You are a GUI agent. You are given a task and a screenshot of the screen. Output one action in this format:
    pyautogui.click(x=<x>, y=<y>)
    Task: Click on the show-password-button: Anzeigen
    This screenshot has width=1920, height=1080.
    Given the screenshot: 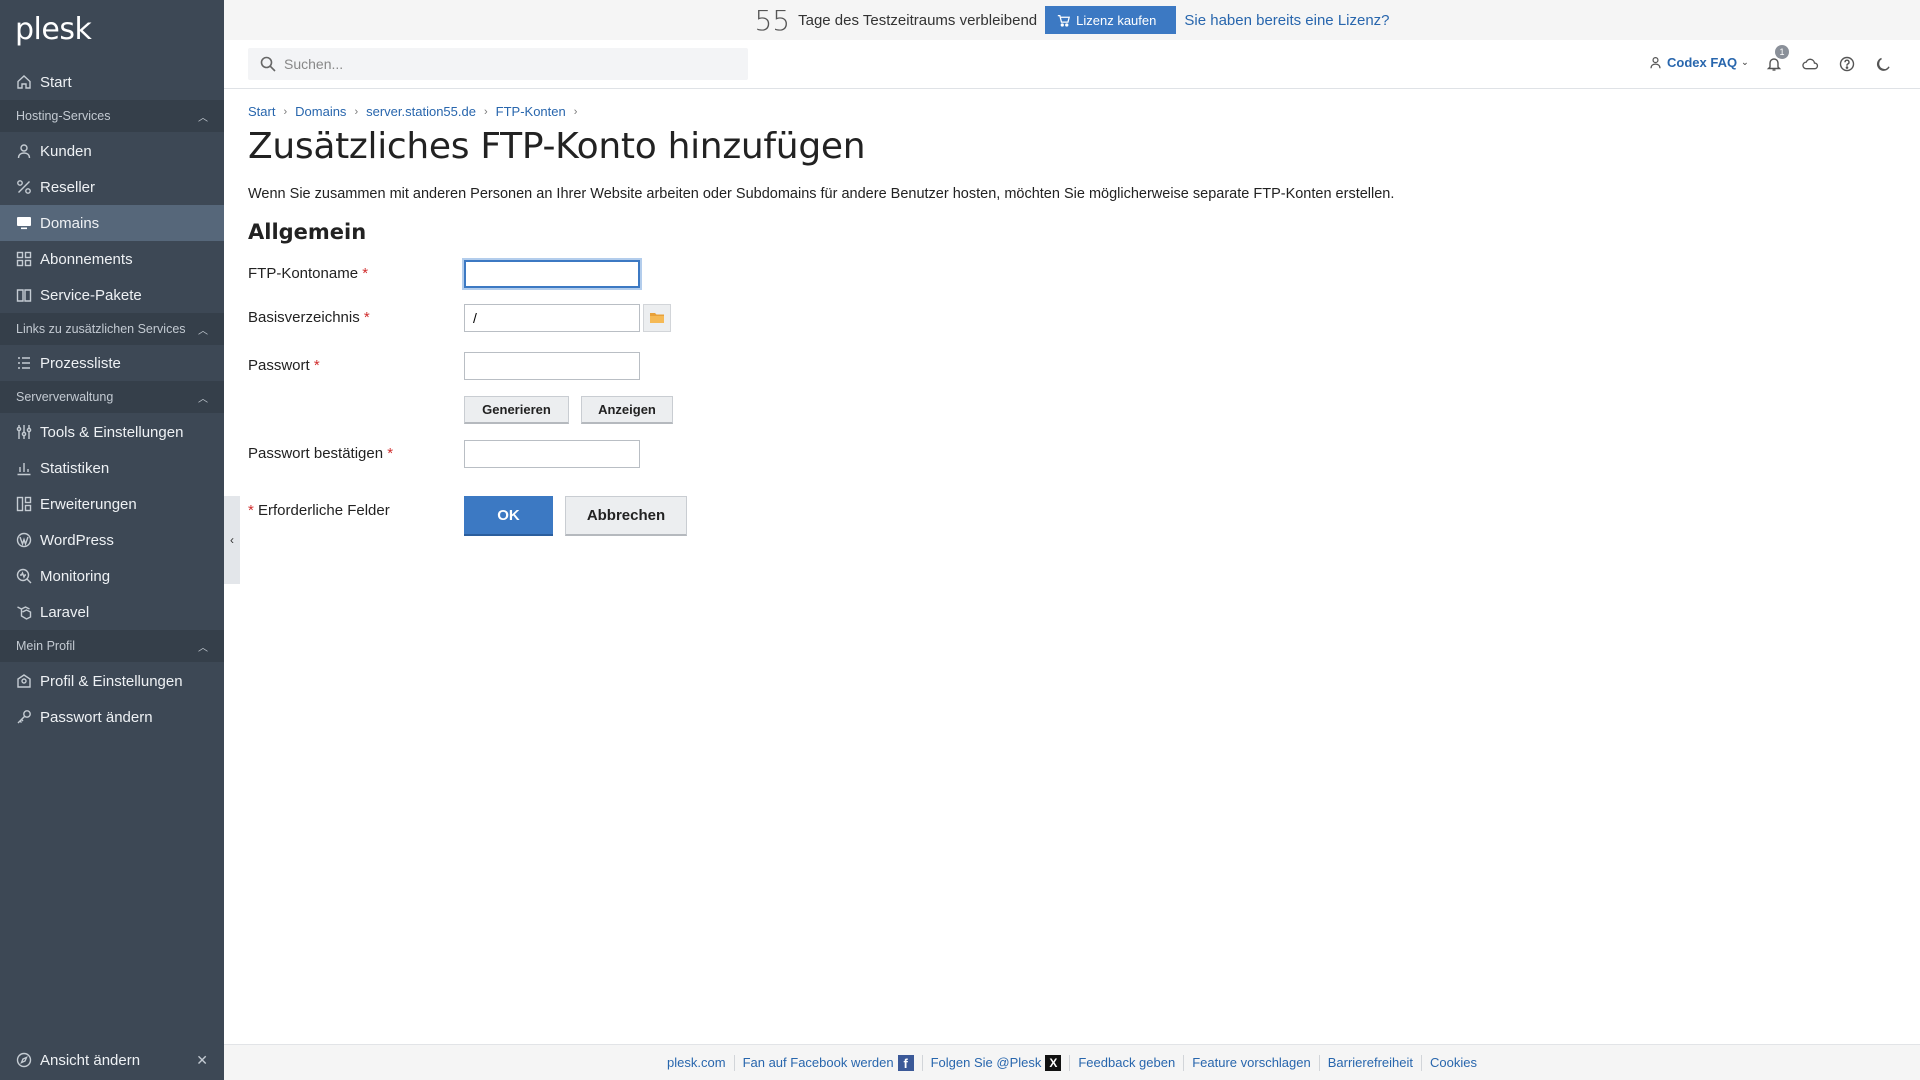 What is the action you would take?
    pyautogui.click(x=627, y=410)
    